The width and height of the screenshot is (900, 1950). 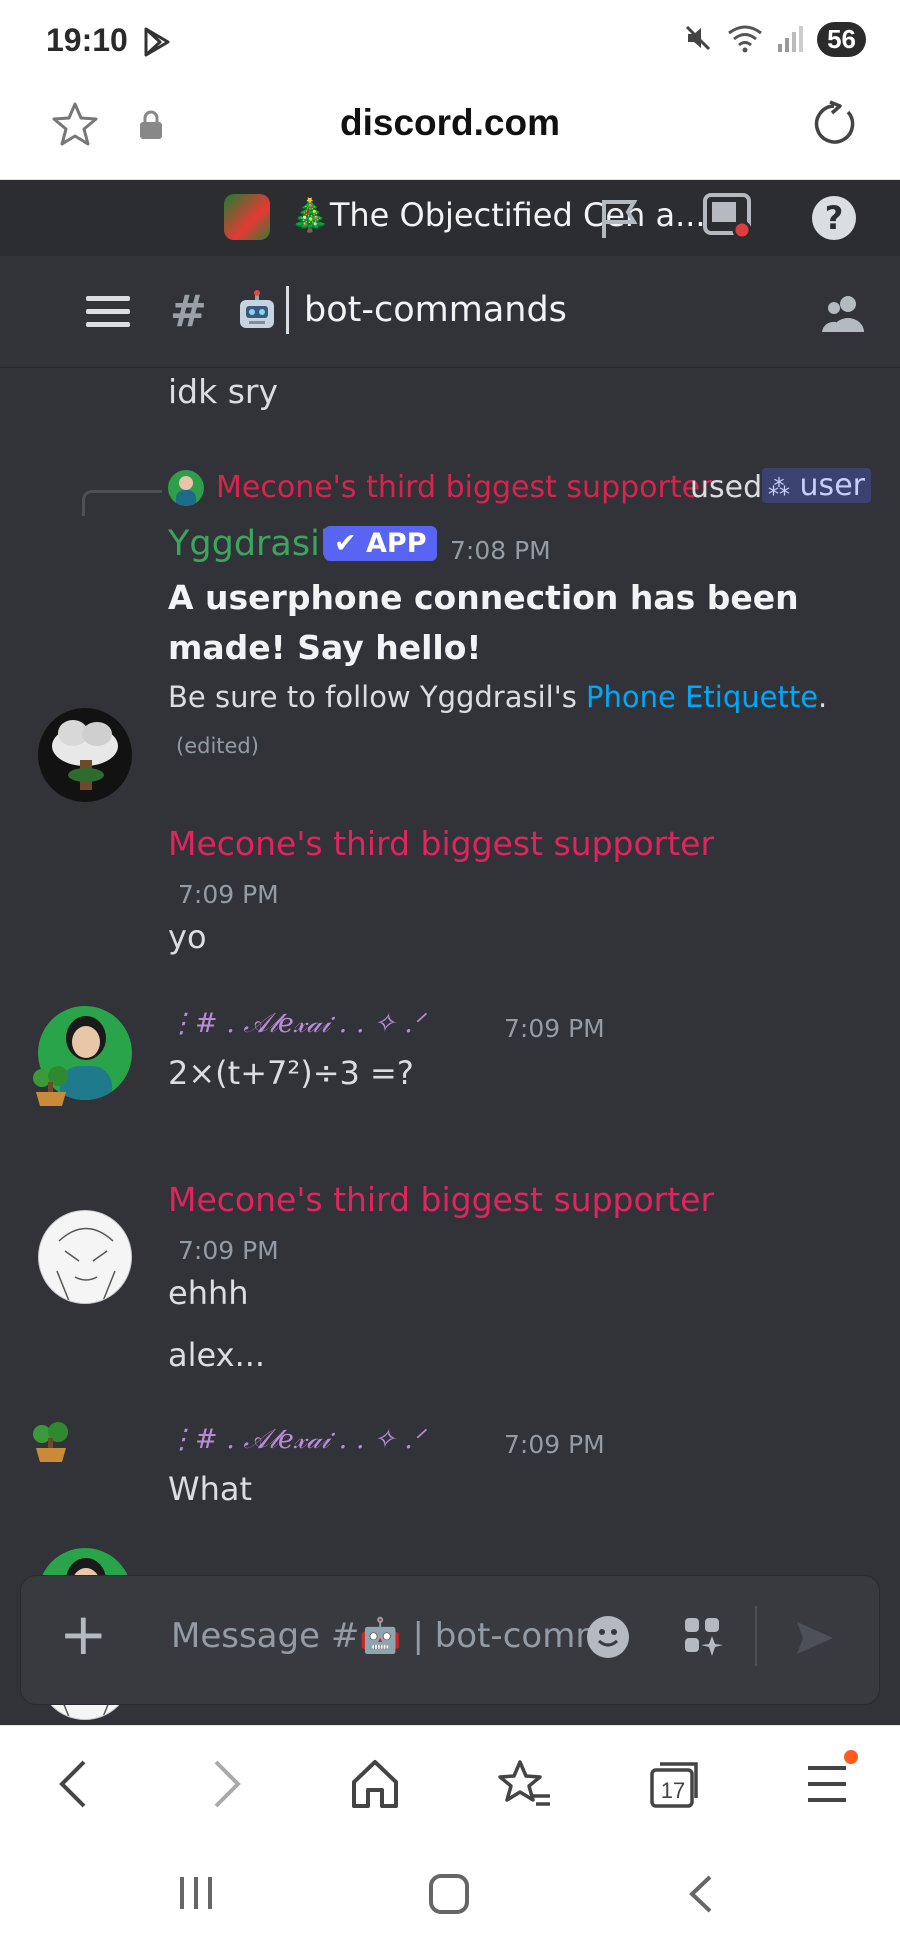 I want to click on home-icon, so click(x=375, y=1786).